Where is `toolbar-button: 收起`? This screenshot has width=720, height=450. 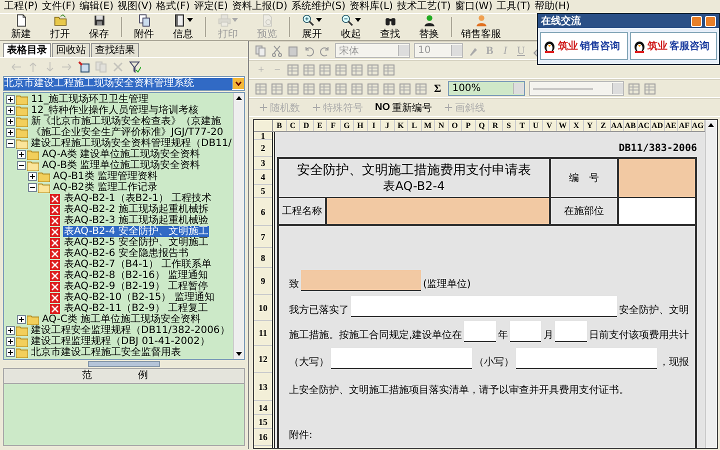 toolbar-button: 收起 is located at coordinates (351, 27).